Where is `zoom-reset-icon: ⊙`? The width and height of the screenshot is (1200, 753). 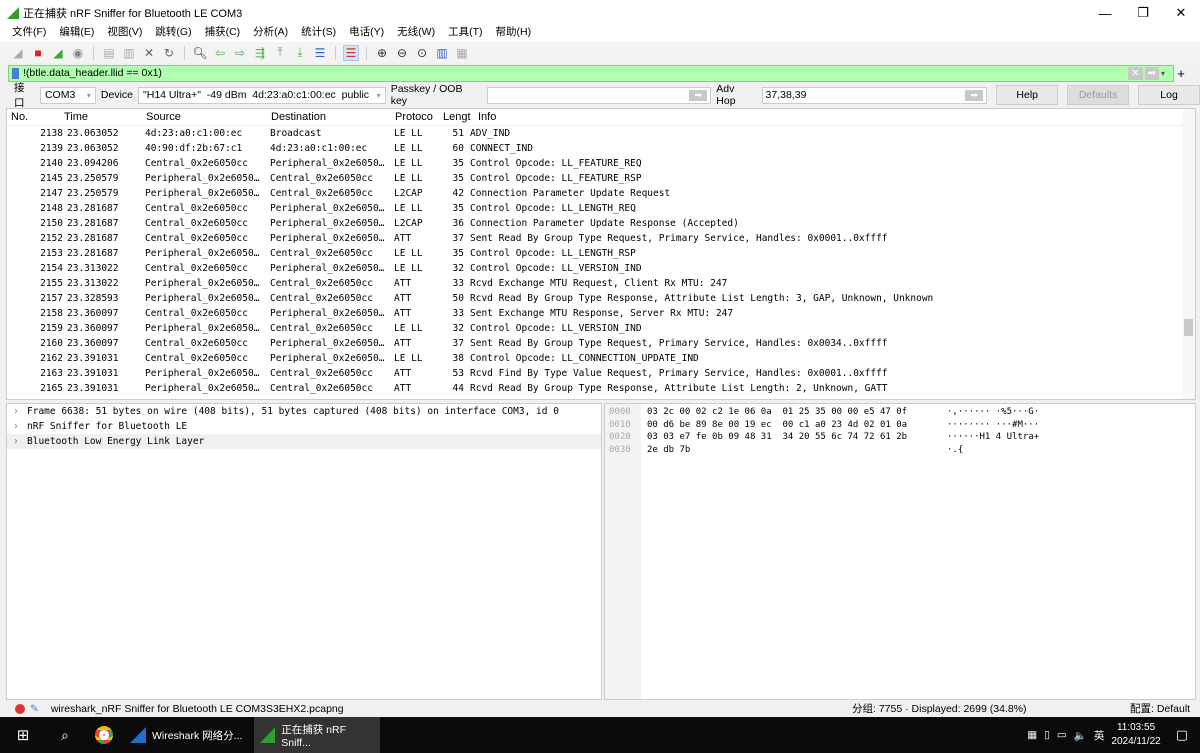 zoom-reset-icon: ⊙ is located at coordinates (422, 53).